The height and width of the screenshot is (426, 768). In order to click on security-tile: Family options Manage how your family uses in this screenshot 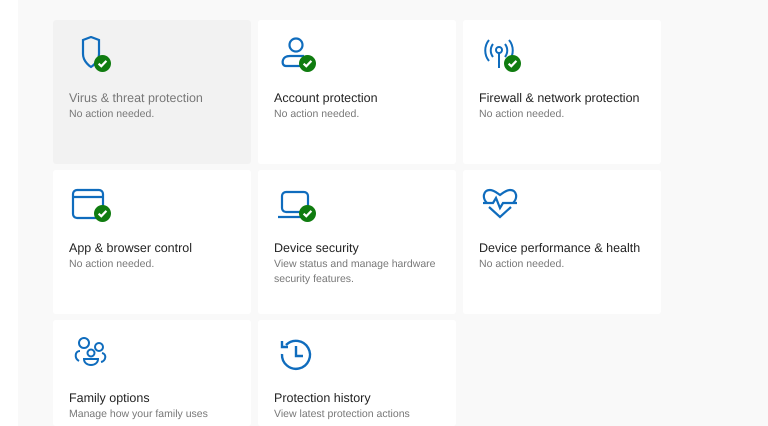, I will do `click(152, 373)`.